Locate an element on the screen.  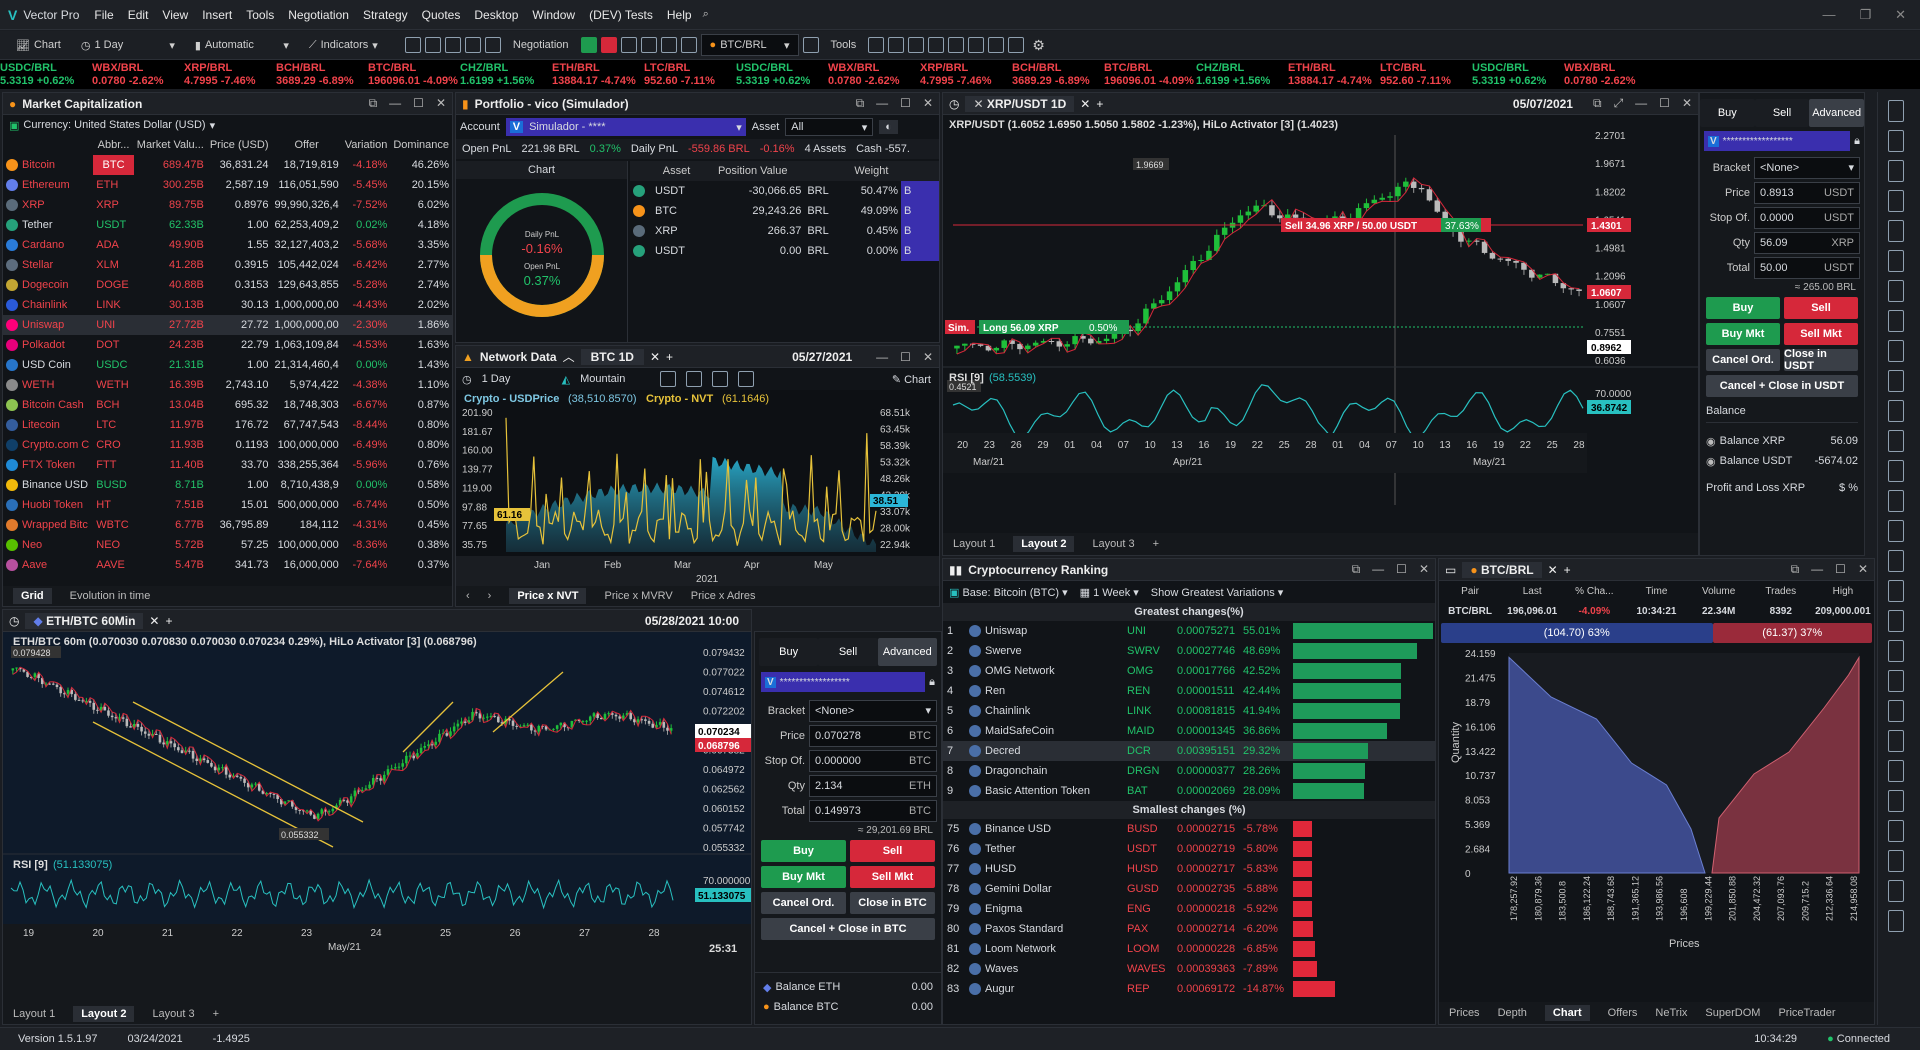
bracket-field: <None> ▾ is located at coordinates (873, 710).